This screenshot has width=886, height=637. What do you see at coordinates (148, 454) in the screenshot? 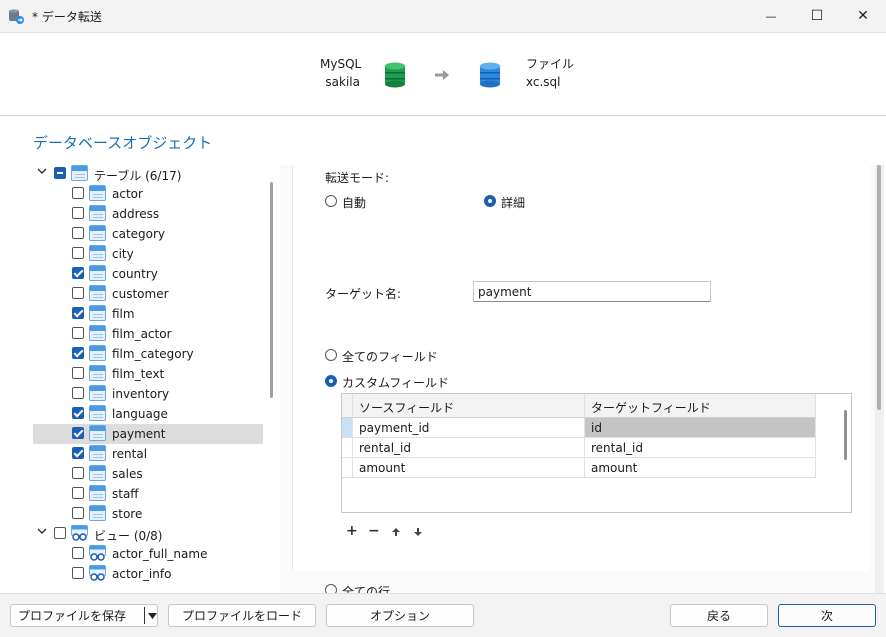
I see `tree-item-table: rental` at bounding box center [148, 454].